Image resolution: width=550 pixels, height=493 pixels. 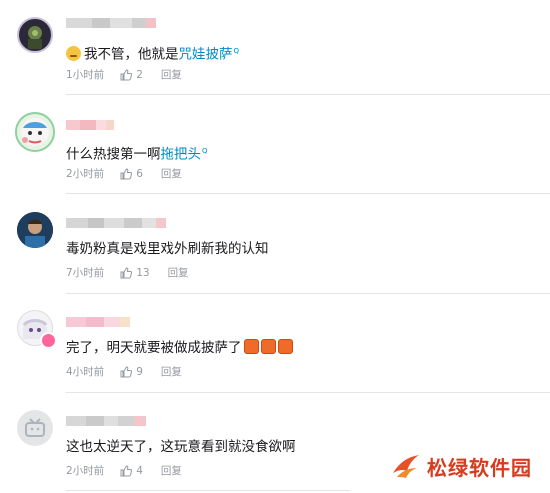 What do you see at coordinates (167, 249) in the screenshot?
I see `comment-text: 毒奶粉真是戏里戏外刷新我的认知` at bounding box center [167, 249].